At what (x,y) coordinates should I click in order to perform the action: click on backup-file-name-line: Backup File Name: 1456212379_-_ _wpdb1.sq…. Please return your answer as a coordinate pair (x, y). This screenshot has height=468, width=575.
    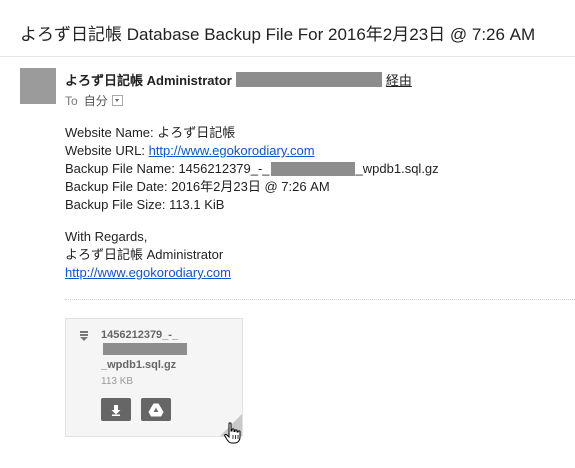
    Looking at the image, I should click on (252, 169).